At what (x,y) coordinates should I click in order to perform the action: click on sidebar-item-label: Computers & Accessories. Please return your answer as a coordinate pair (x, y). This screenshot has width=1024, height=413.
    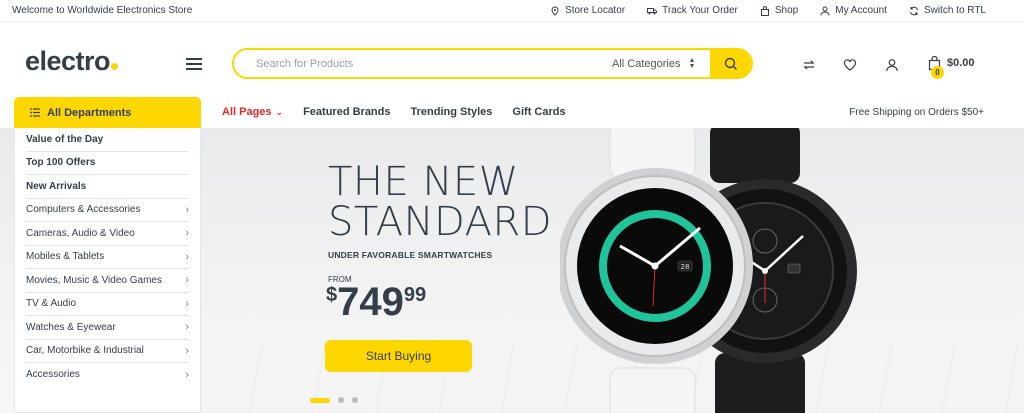
    Looking at the image, I should click on (83, 210).